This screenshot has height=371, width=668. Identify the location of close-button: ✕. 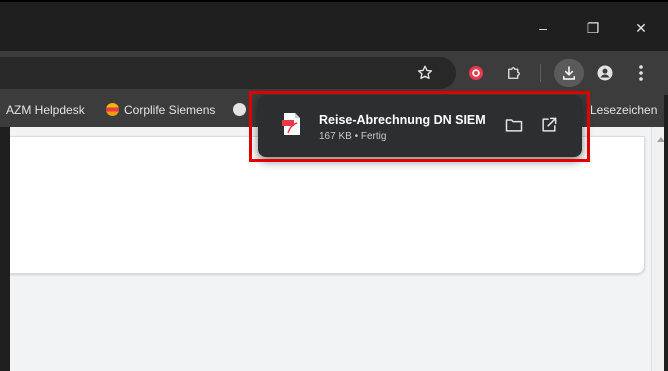
(641, 28).